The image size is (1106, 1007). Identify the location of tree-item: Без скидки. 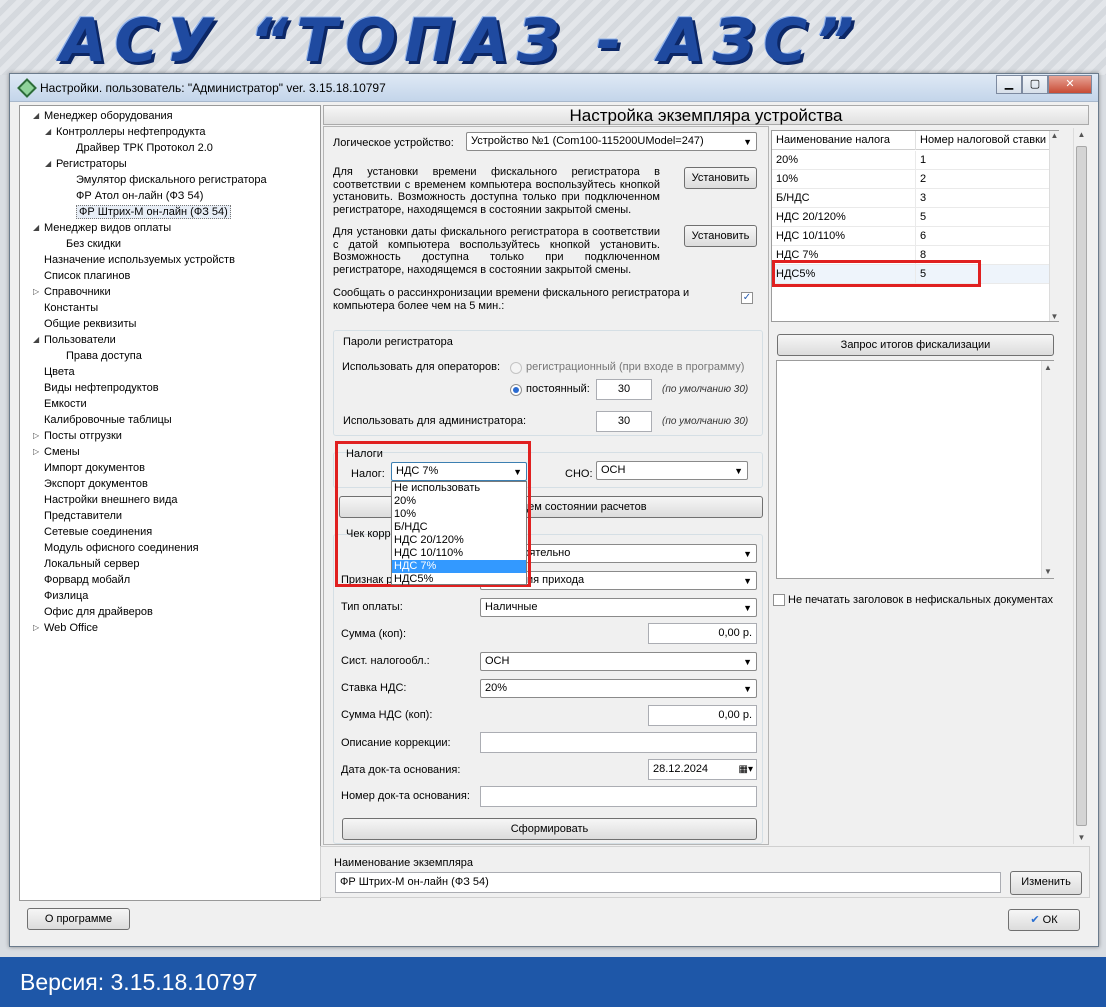
(93, 244).